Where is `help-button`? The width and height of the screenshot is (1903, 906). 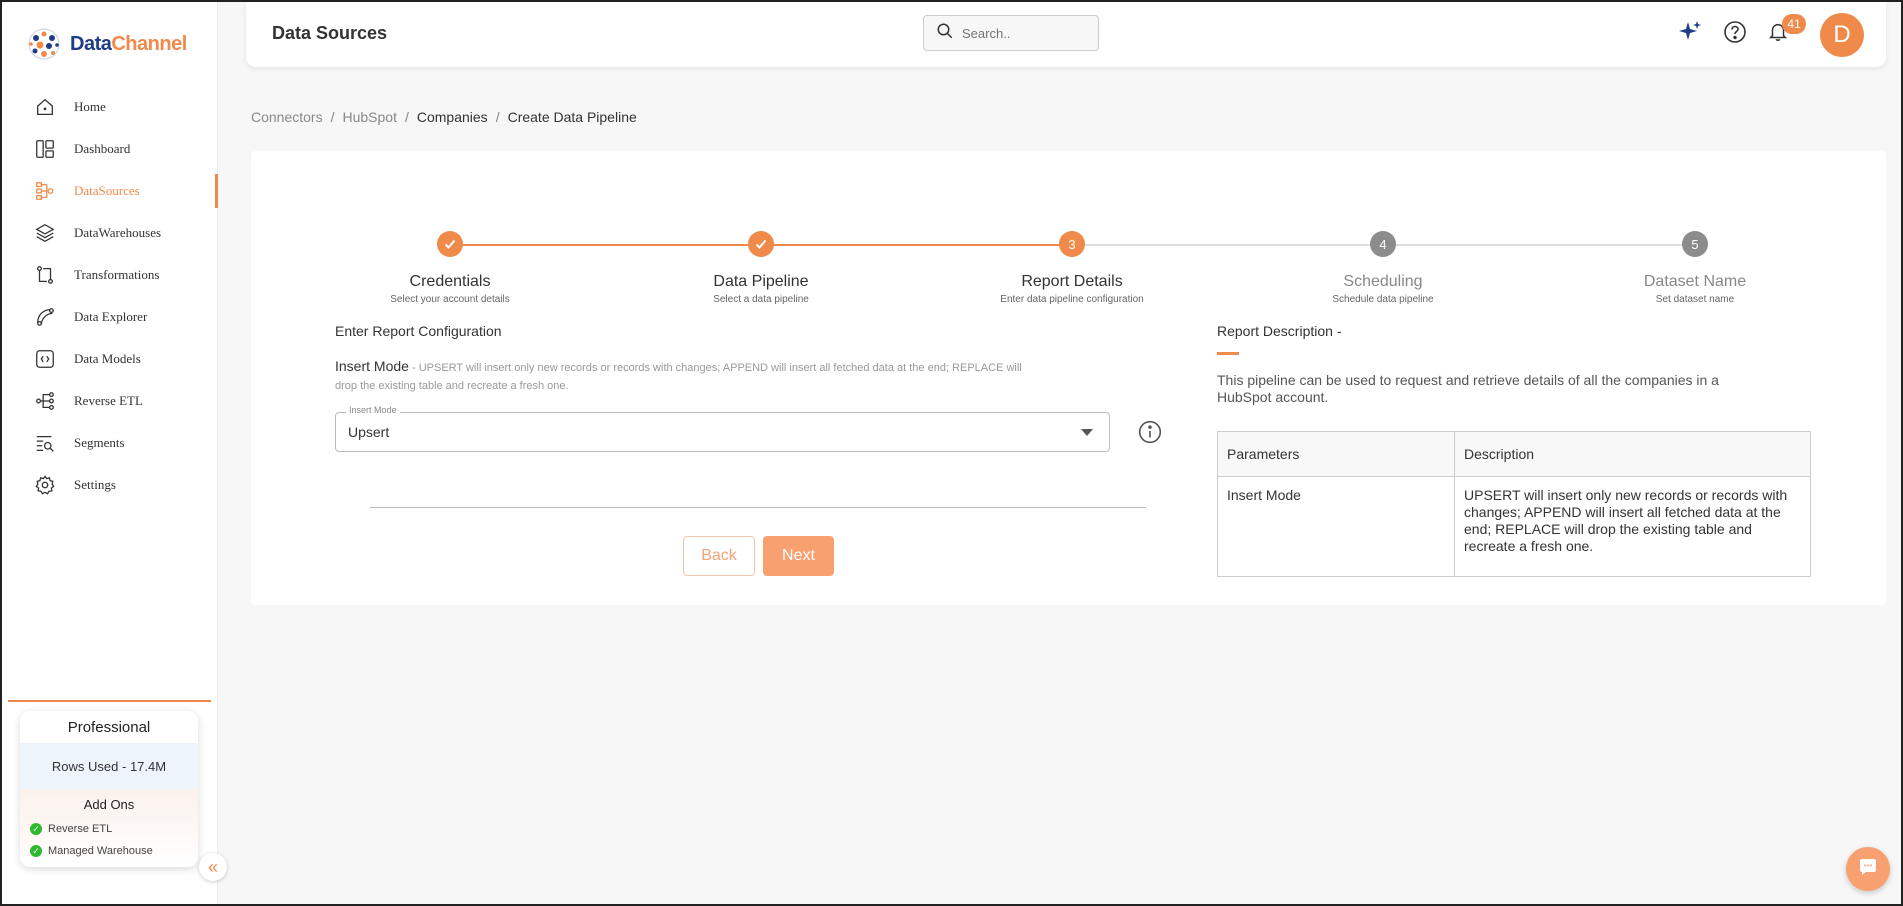 help-button is located at coordinates (1735, 34).